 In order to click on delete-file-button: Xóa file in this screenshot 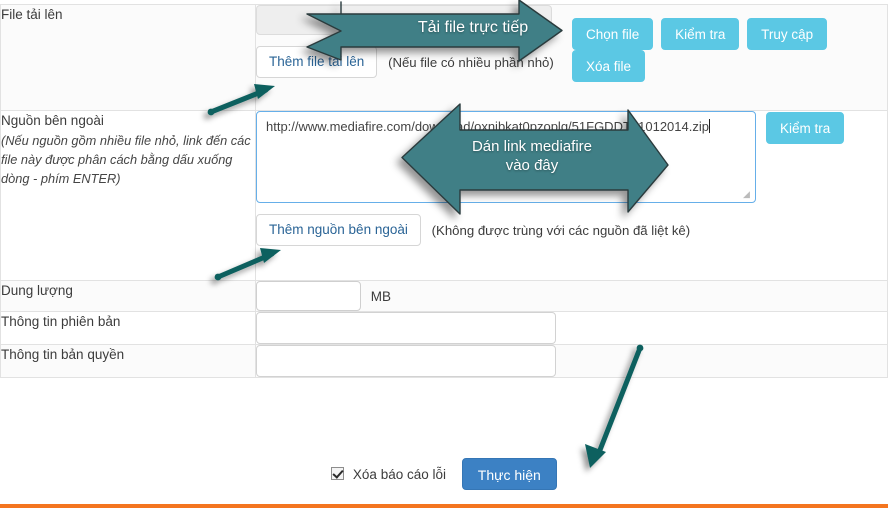, I will do `click(609, 66)`.